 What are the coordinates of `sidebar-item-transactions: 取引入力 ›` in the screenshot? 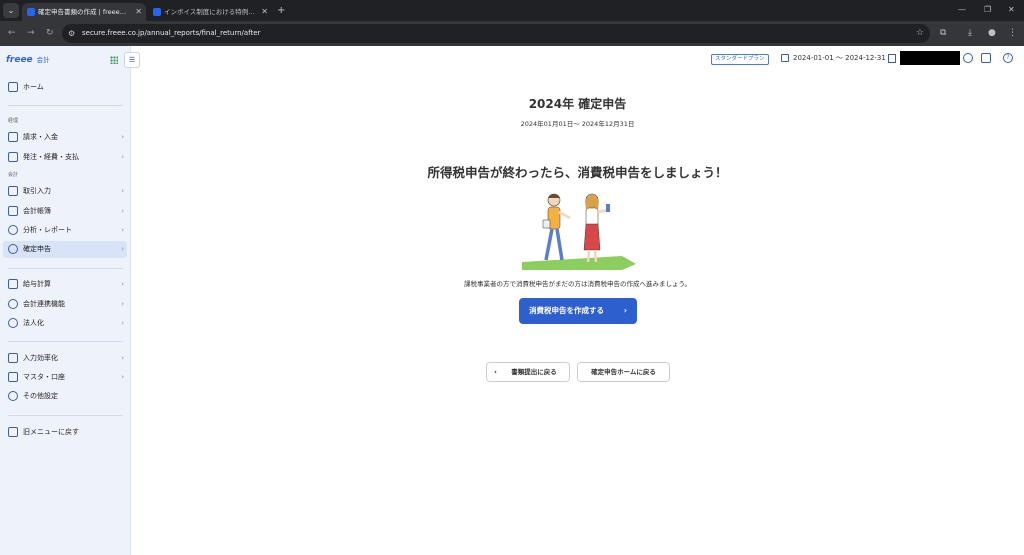 It's located at (65, 191).